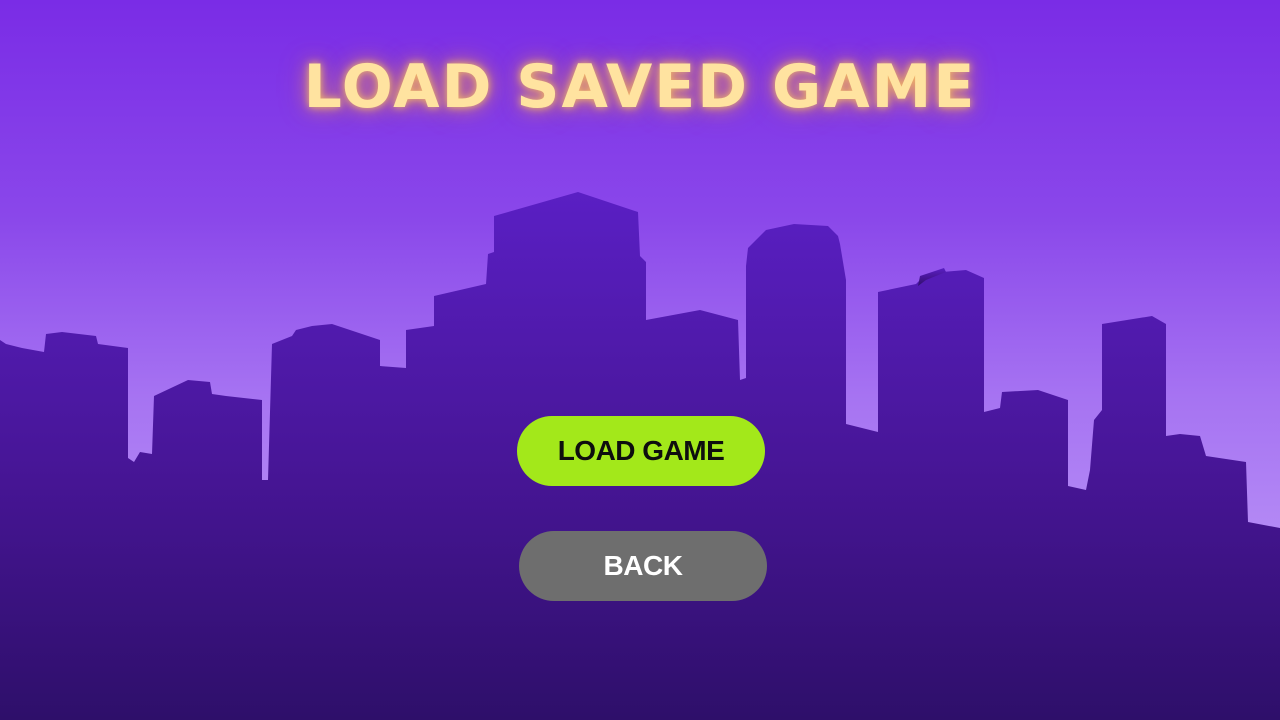 The image size is (1280, 720). I want to click on back-button: BACK, so click(643, 566).